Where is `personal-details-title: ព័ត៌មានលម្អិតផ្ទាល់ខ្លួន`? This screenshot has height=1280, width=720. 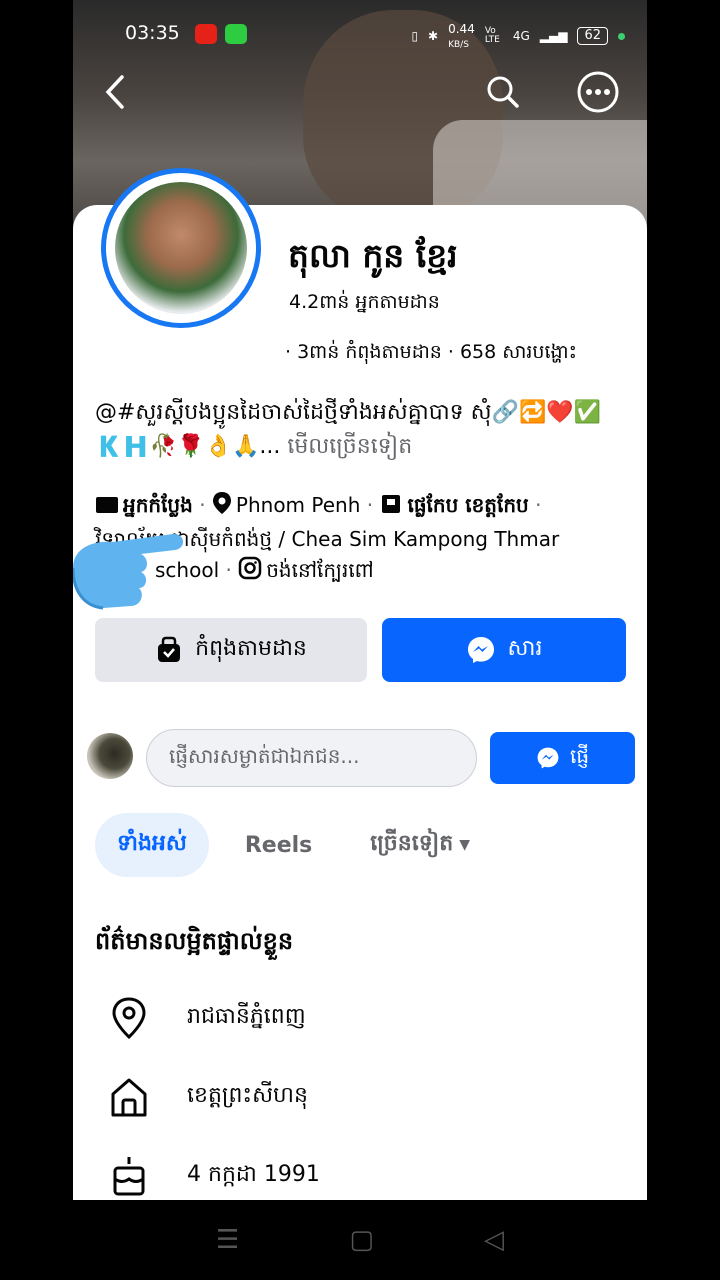 personal-details-title: ព័ត៌មានលម្អិតផ្ទាល់ខ្លួន is located at coordinates (194, 941).